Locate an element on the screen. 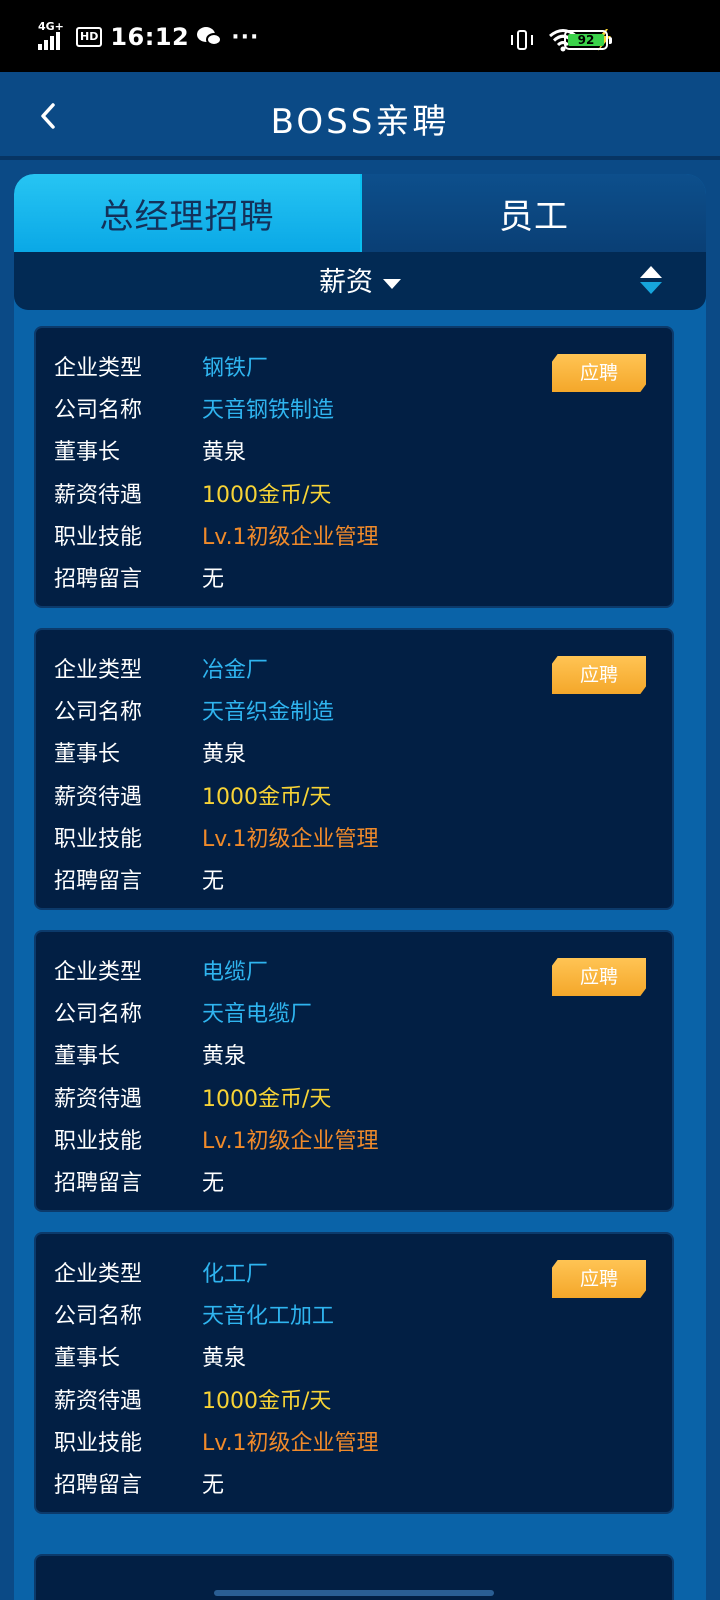 The image size is (720, 1600). battery-level: 92 is located at coordinates (586, 40).